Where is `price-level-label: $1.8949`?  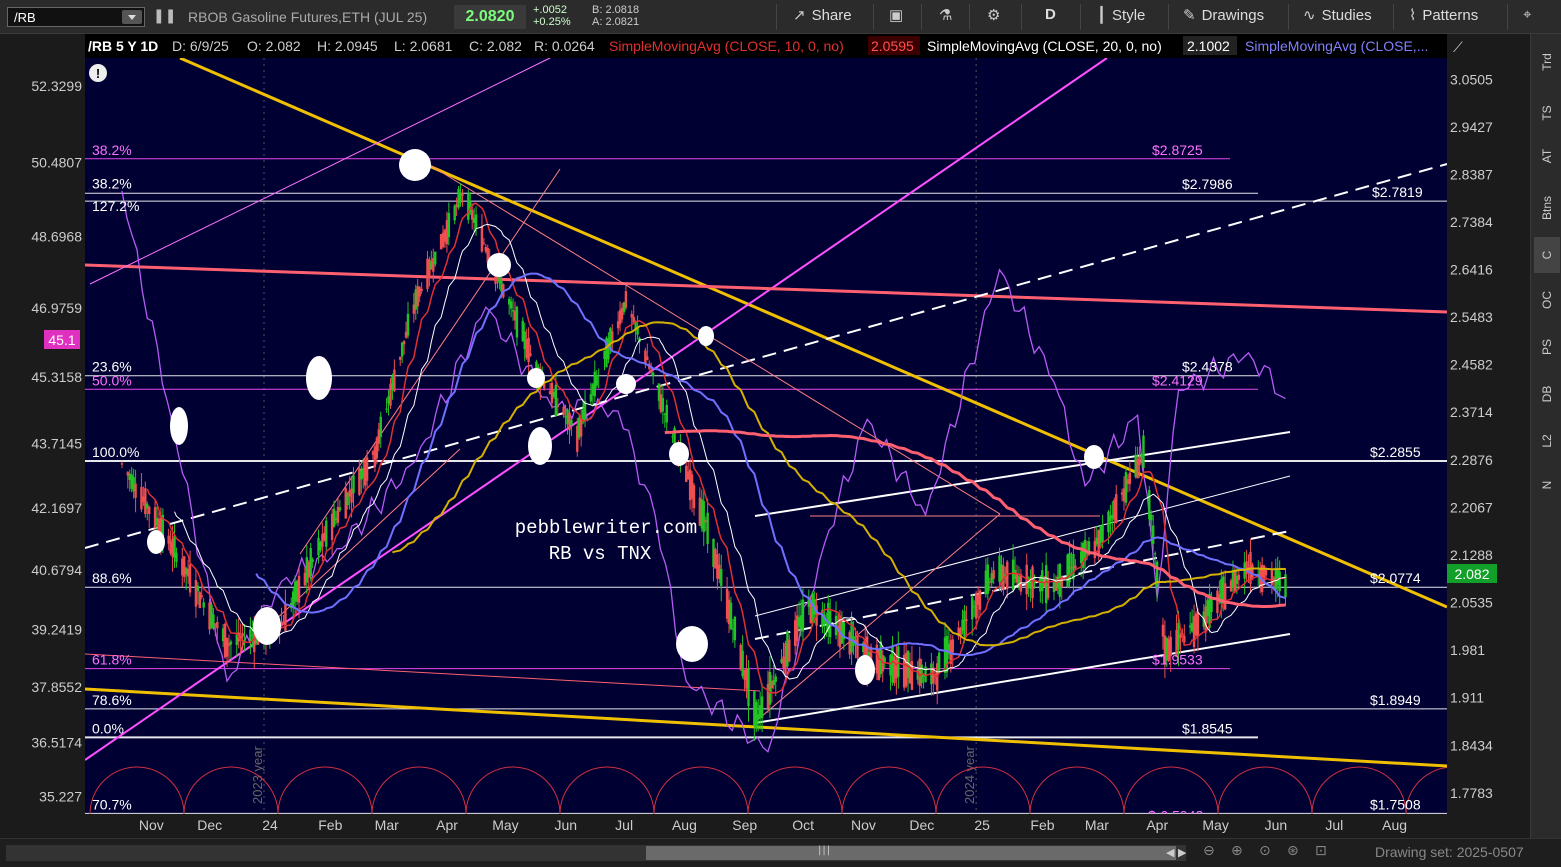 price-level-label: $1.8949 is located at coordinates (1395, 700).